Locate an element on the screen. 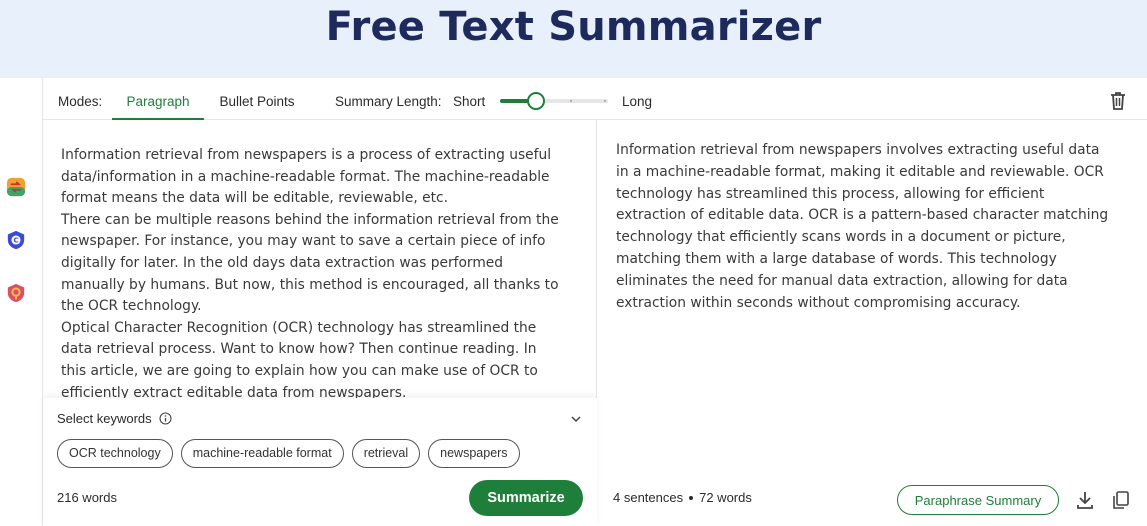  tab-bullet-points: Bullet Points is located at coordinates (257, 99).